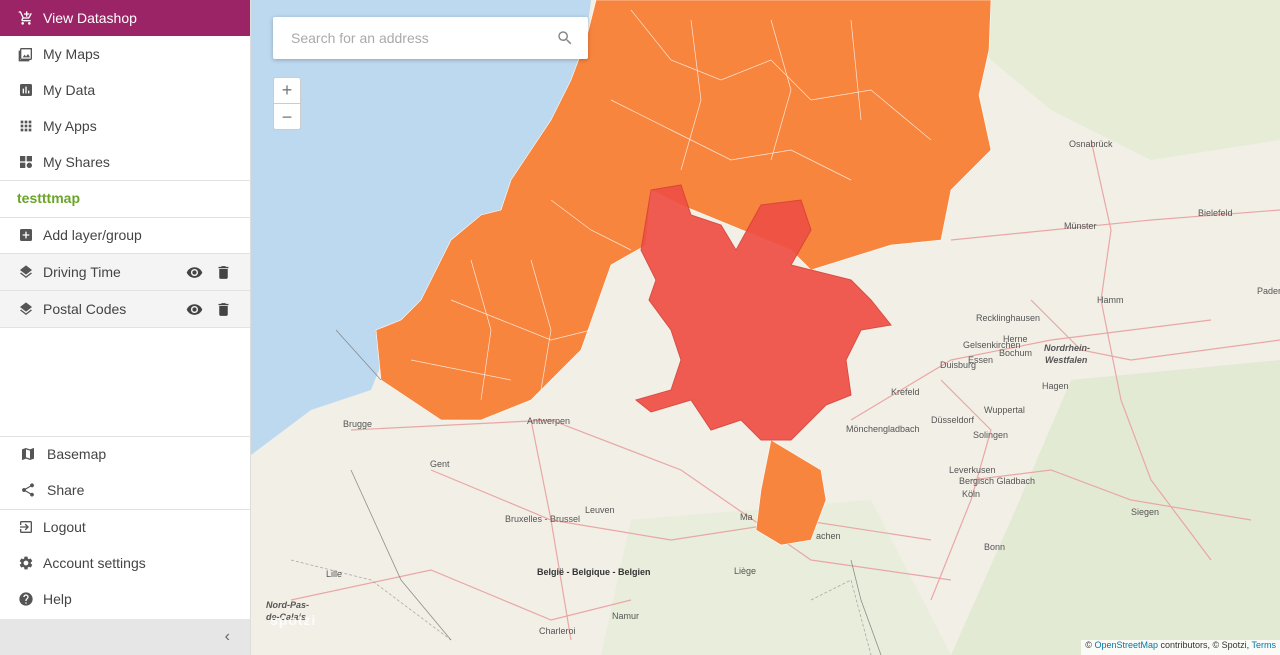 The height and width of the screenshot is (655, 1280). What do you see at coordinates (1268, 291) in the screenshot?
I see `city-label: Paderbo` at bounding box center [1268, 291].